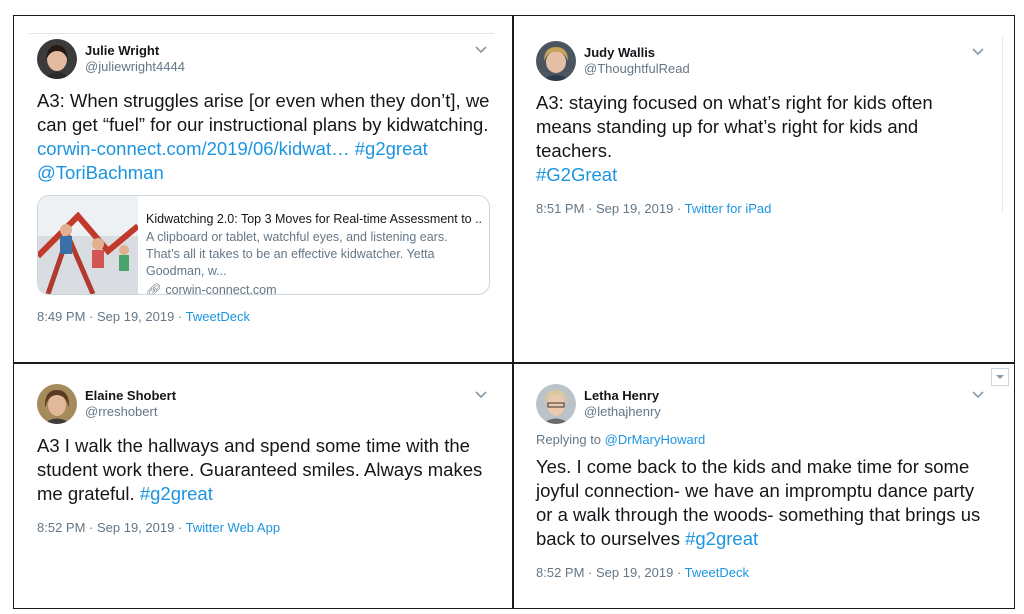  What do you see at coordinates (154, 289) in the screenshot?
I see `link-icon: 🔗︎` at bounding box center [154, 289].